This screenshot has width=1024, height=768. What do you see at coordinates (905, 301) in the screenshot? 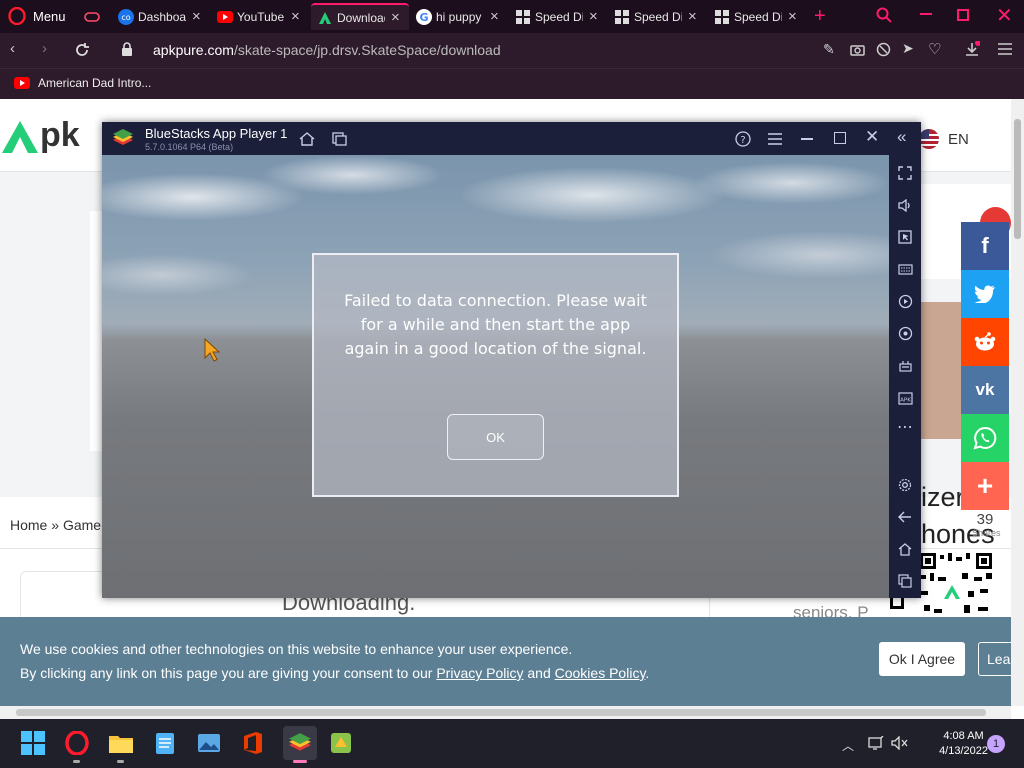
I see `macro-icon` at bounding box center [905, 301].